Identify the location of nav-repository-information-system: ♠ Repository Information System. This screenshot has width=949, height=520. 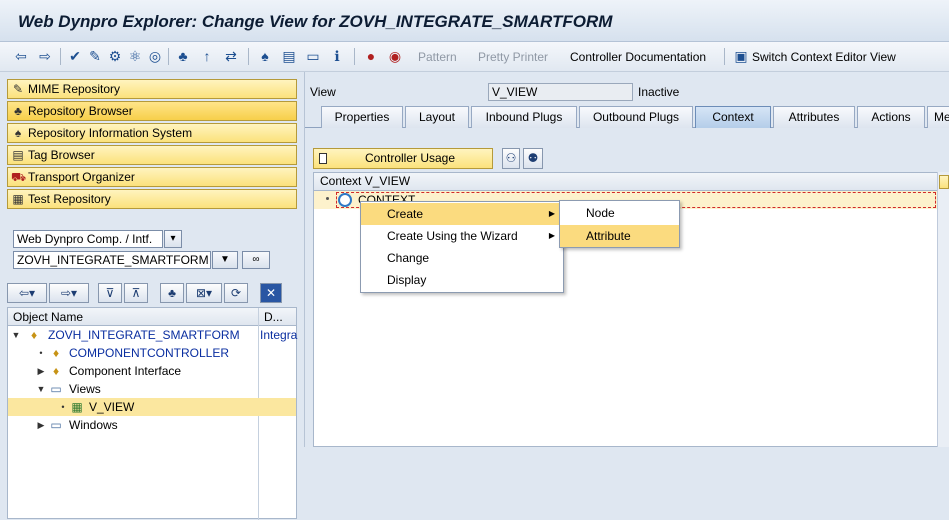
(152, 133).